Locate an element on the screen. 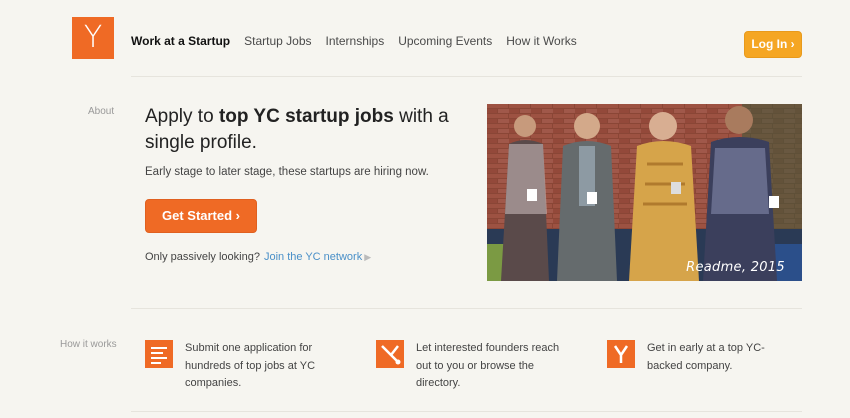  step-text: Get in early at a top YC-backed company. is located at coordinates (706, 357).